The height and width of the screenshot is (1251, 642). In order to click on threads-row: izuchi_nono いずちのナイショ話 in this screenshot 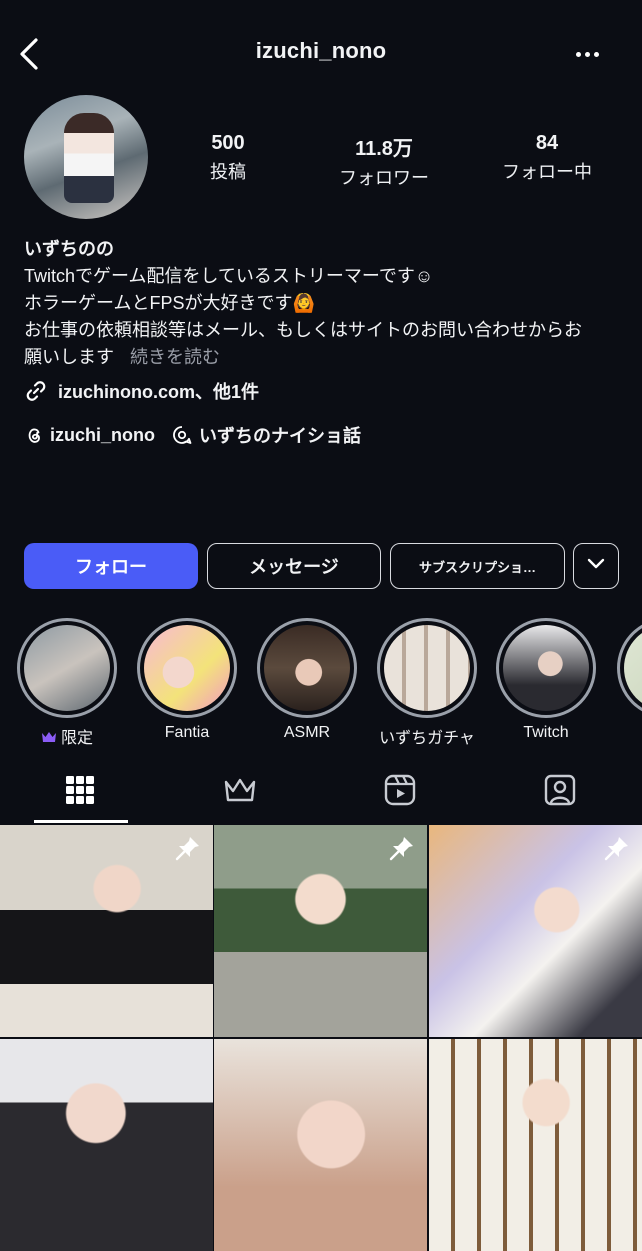, I will do `click(192, 435)`.